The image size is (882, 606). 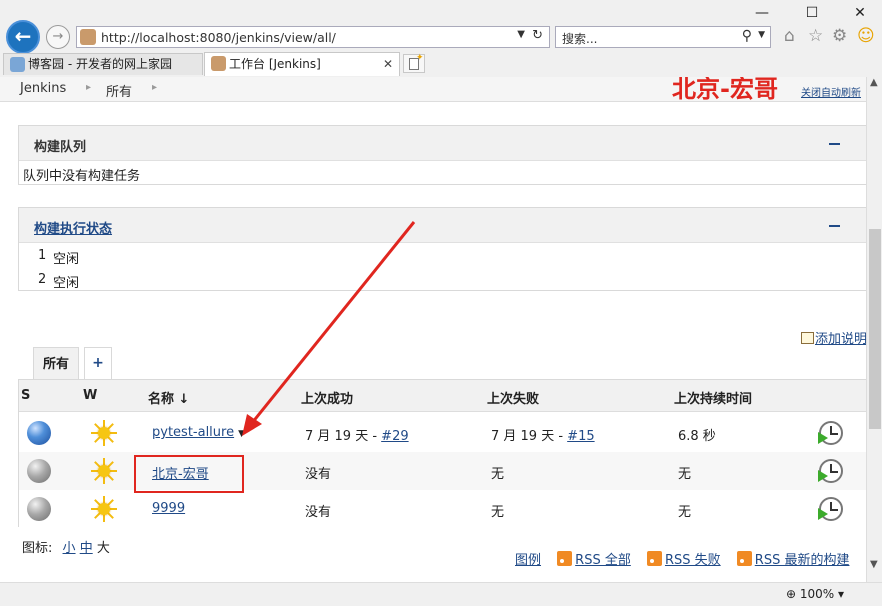 What do you see at coordinates (725, 90) in the screenshot?
I see `author-watermark: 北京-宏哥` at bounding box center [725, 90].